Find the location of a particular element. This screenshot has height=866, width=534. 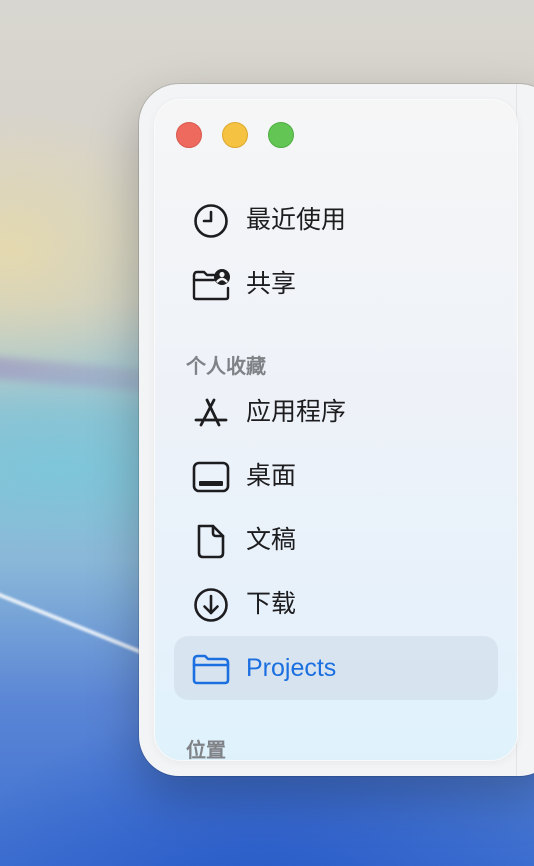

sidebar-item-applications: 应用程序 is located at coordinates (336, 412).